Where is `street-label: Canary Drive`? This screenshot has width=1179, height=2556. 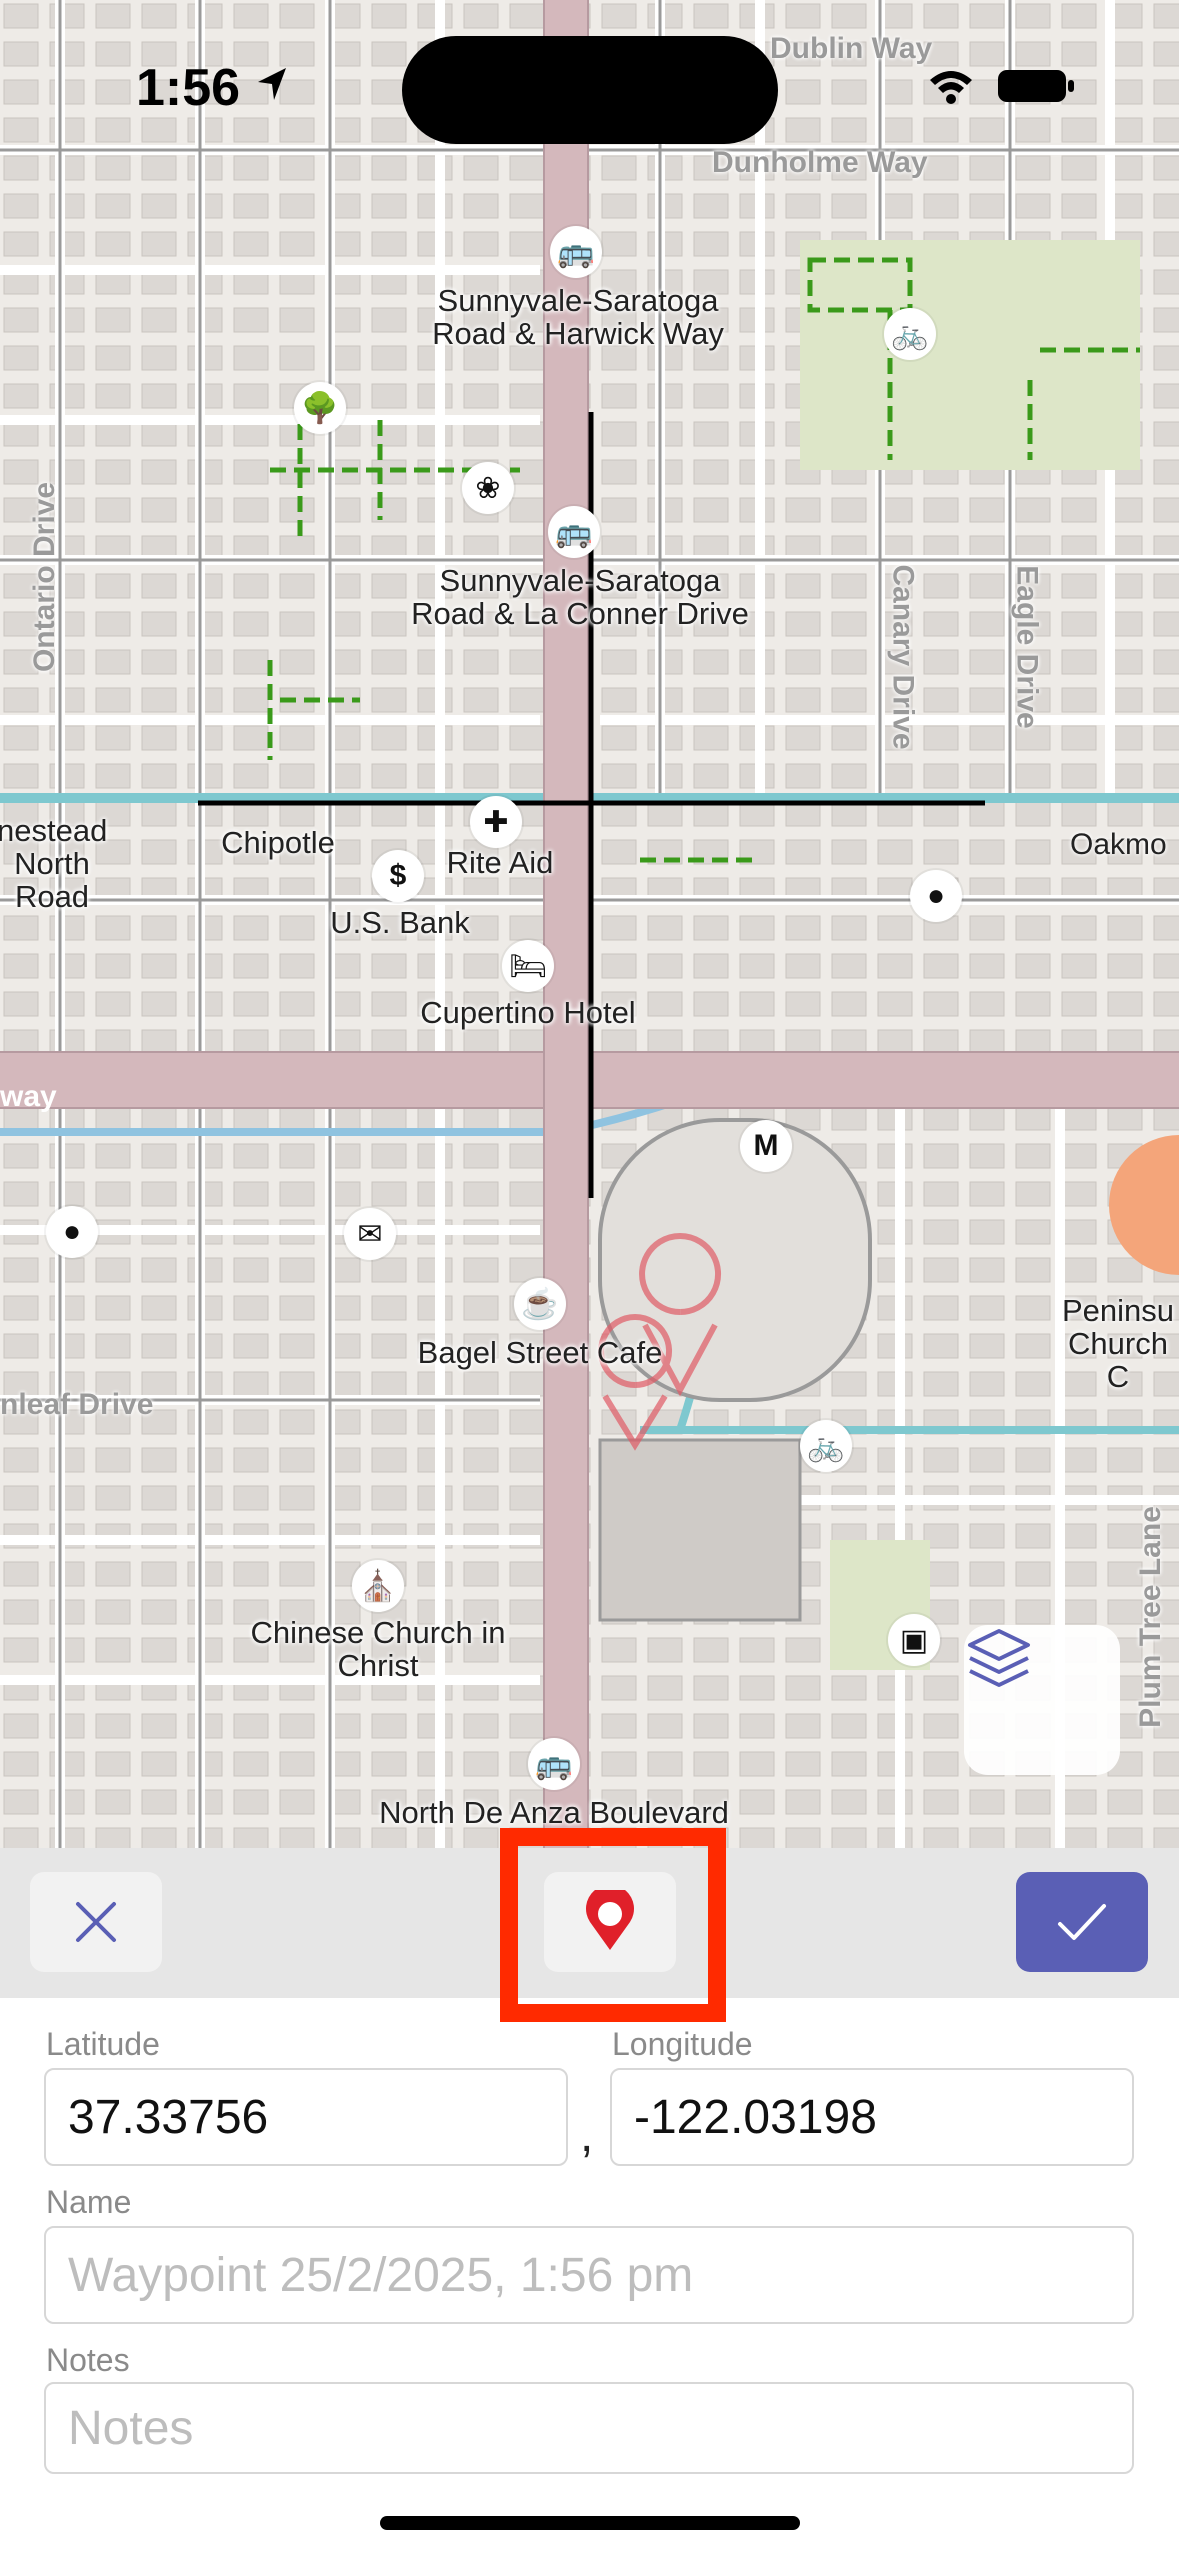 street-label: Canary Drive is located at coordinates (903, 657).